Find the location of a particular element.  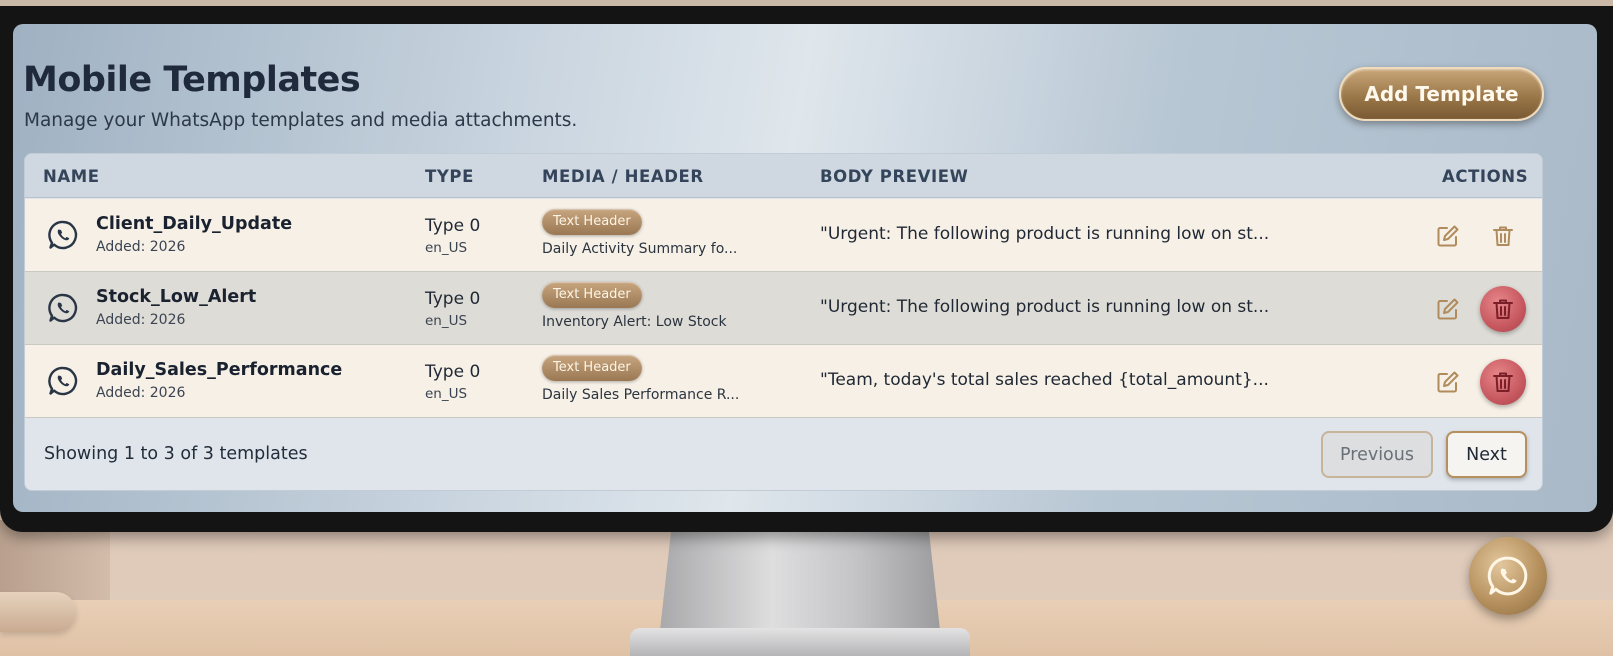

whatsapp-fab-button is located at coordinates (1508, 576).